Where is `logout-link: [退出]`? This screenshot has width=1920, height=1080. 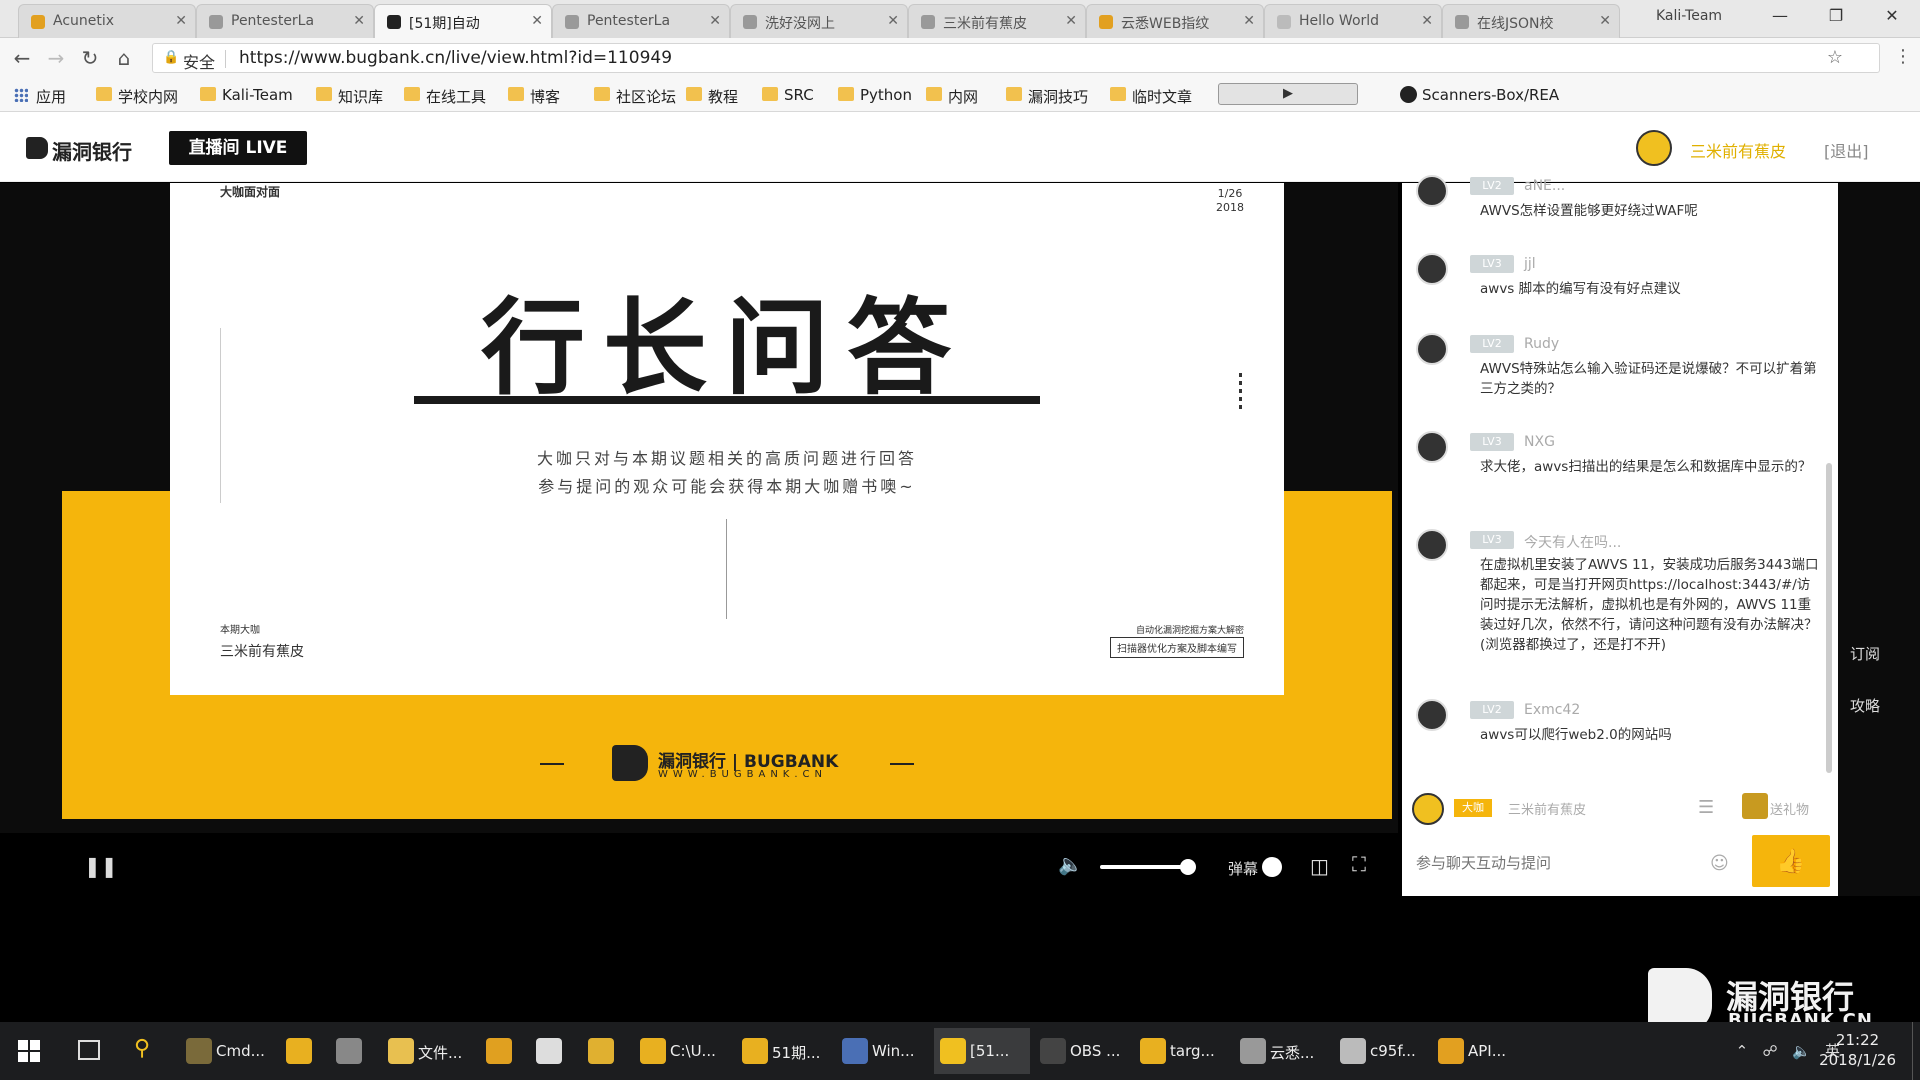
logout-link: [退出] is located at coordinates (1846, 150).